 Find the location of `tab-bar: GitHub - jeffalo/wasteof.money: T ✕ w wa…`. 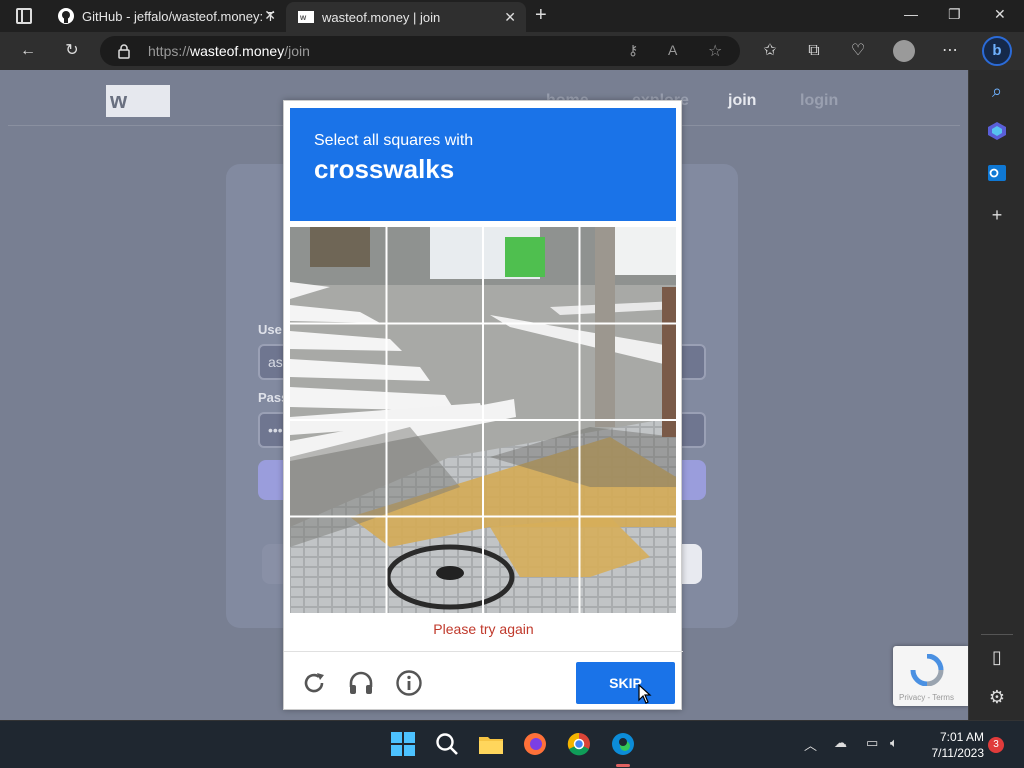

tab-bar: GitHub - jeffalo/wasteof.money: T ✕ w wa… is located at coordinates (512, 16).